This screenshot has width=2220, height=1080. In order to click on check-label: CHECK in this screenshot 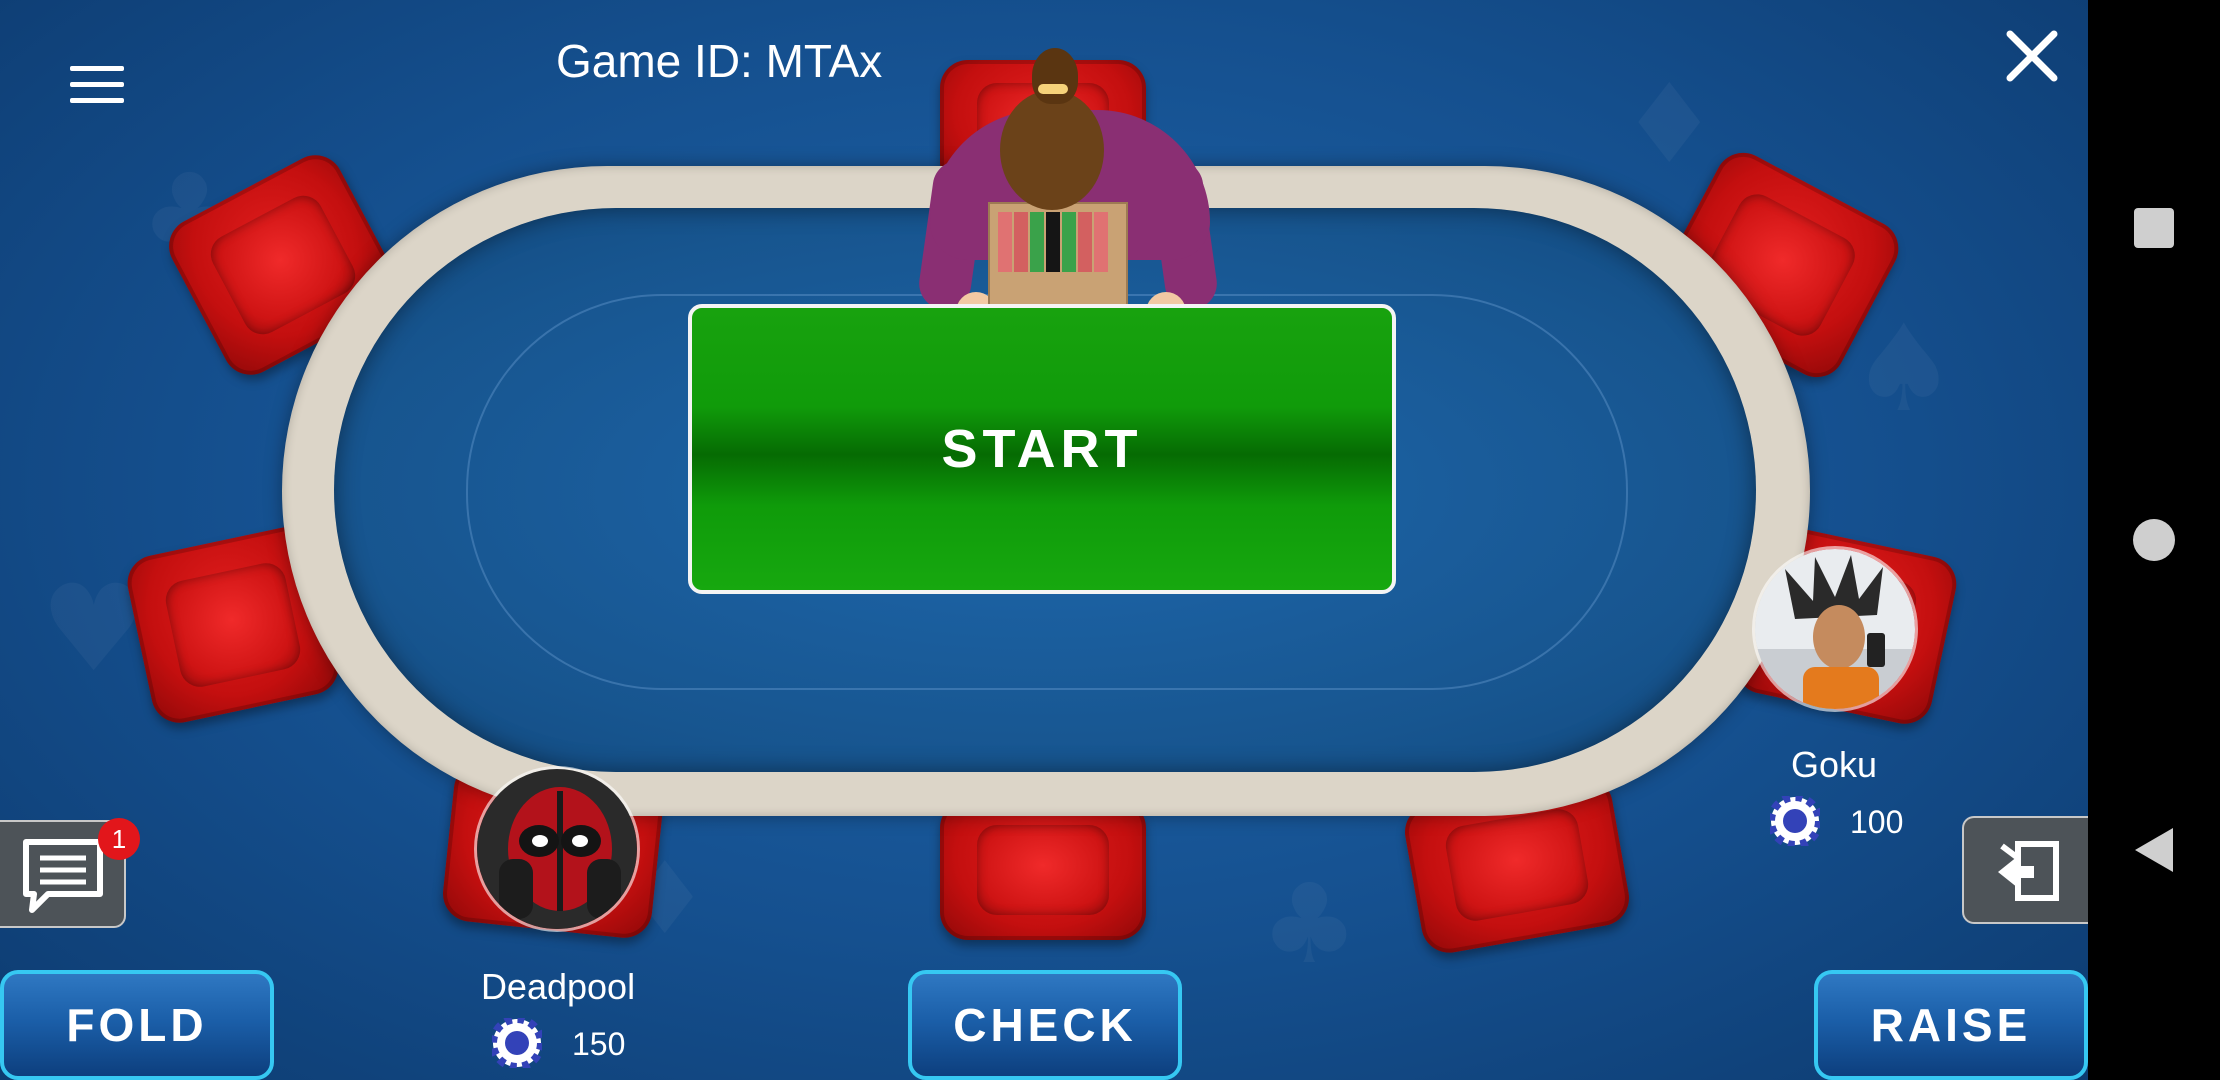, I will do `click(1045, 1025)`.